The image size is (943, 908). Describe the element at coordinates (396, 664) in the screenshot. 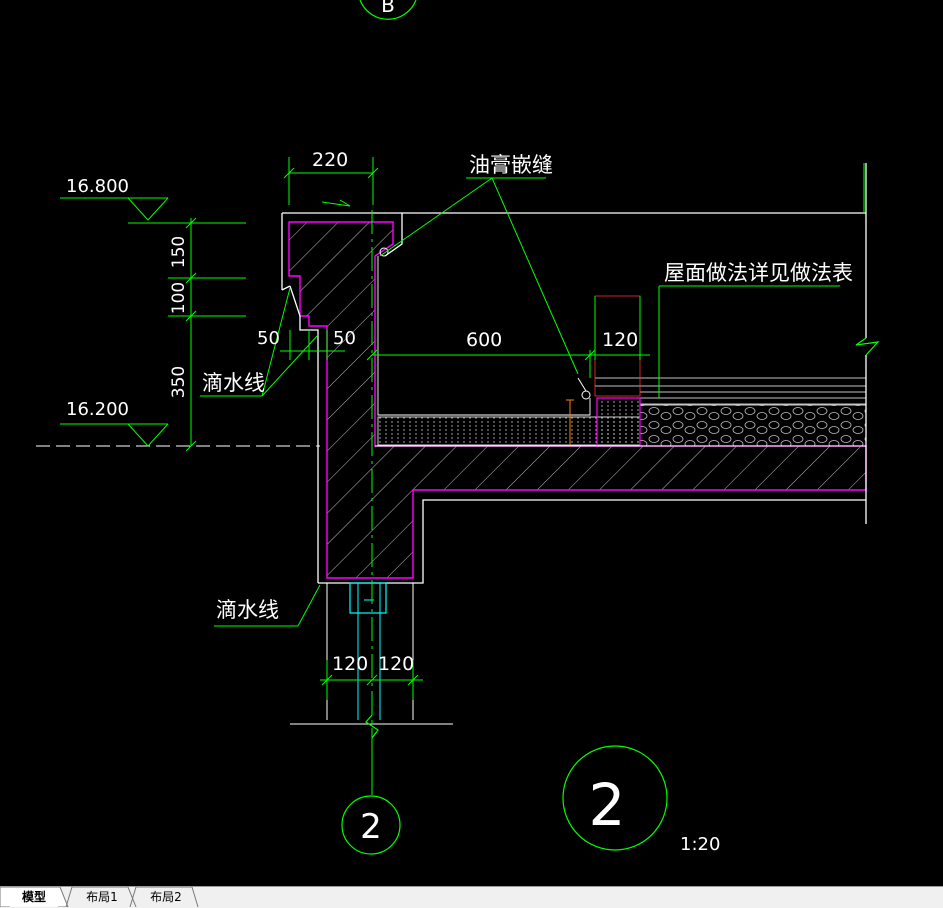

I see `dim-120-bot-right: 120` at that location.